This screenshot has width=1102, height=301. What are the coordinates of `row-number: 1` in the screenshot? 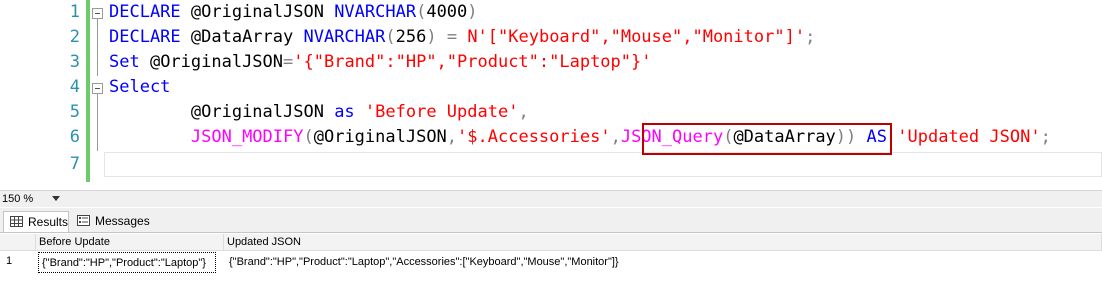 It's located at (18, 261).